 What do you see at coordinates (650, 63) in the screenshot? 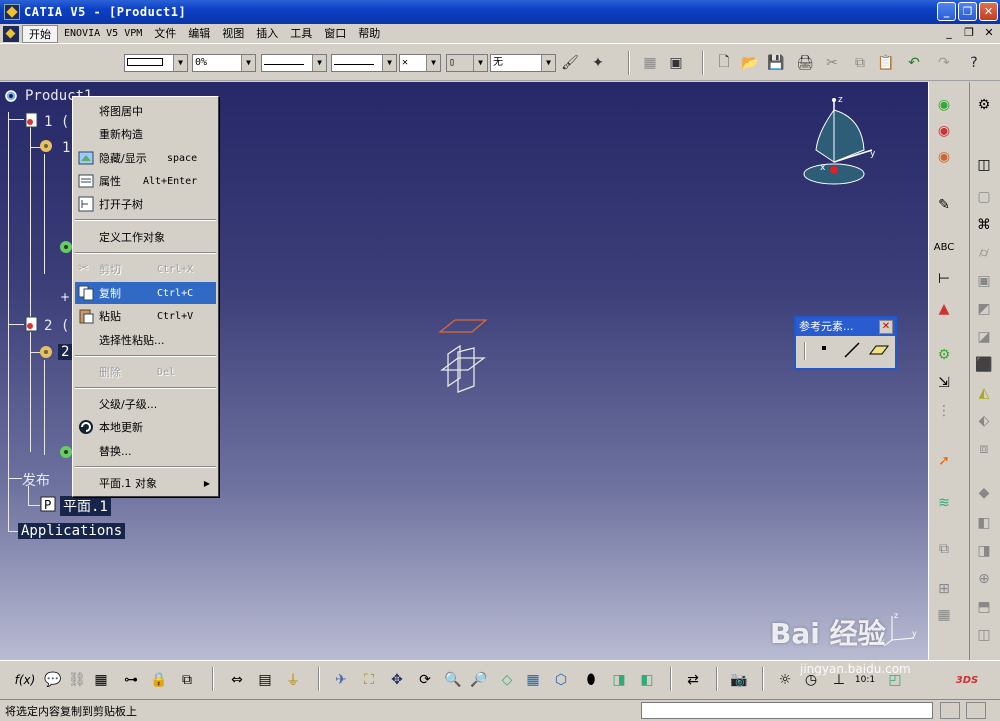
I see `workbench-icon: ▦` at bounding box center [650, 63].